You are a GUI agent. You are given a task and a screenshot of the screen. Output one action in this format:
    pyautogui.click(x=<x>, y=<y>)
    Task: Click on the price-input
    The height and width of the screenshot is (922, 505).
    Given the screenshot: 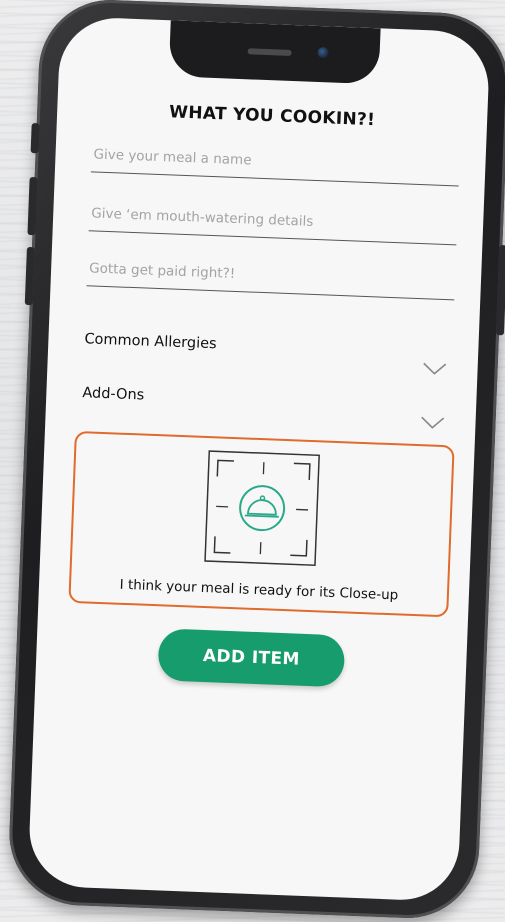 What is the action you would take?
    pyautogui.click(x=273, y=275)
    